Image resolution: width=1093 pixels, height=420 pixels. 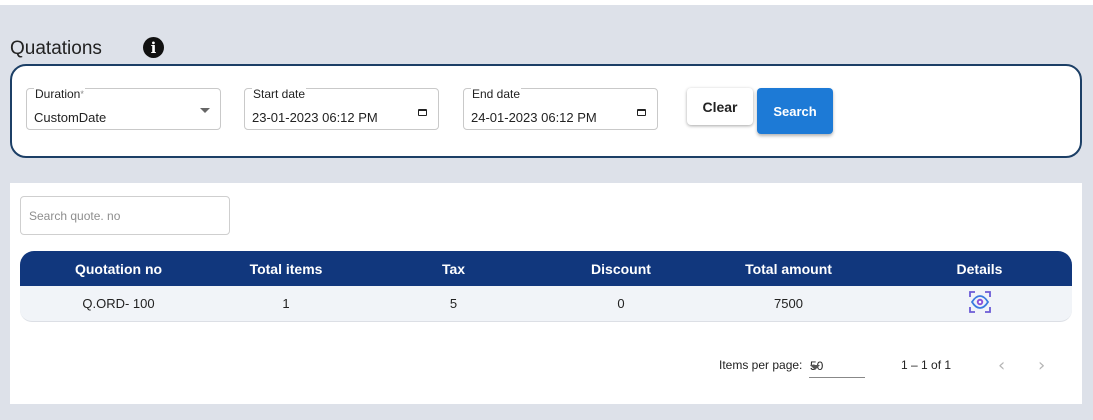 I want to click on chevron-right-icon: ›, so click(x=1041, y=365).